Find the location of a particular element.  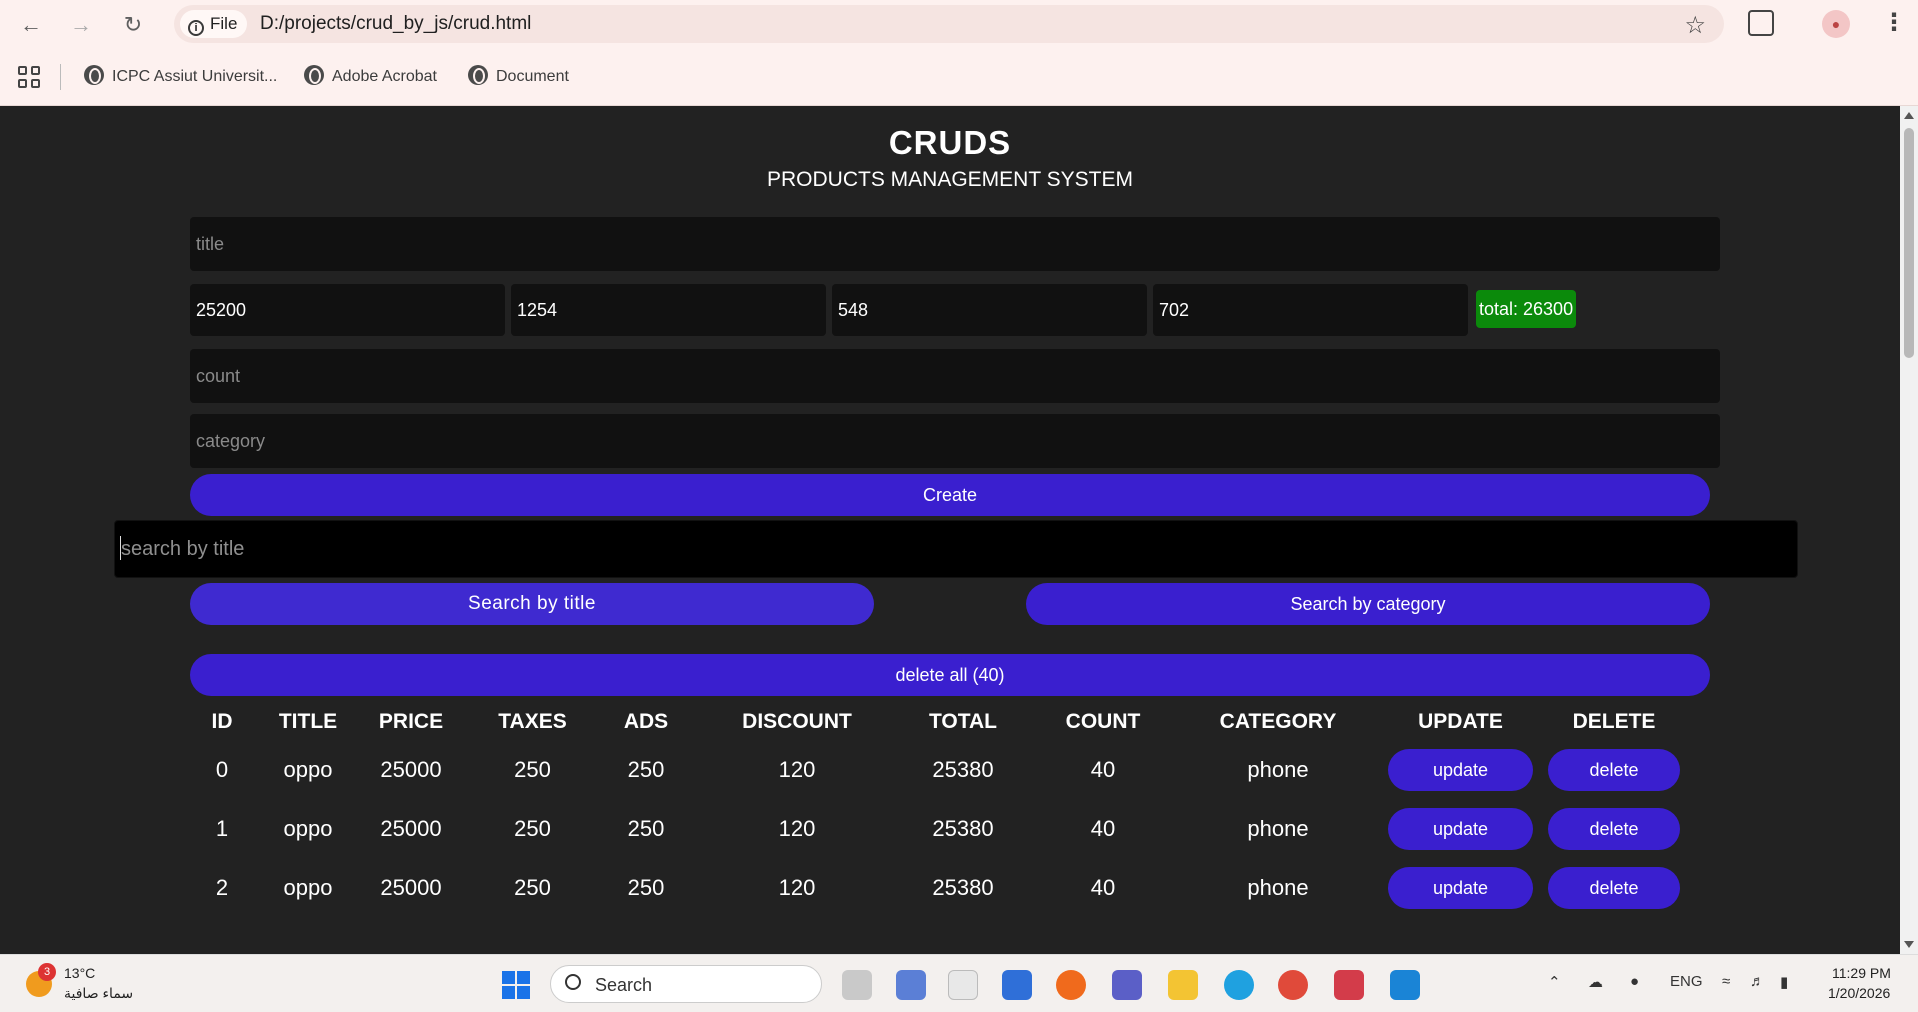

site-info-chip: i File is located at coordinates (214, 24).